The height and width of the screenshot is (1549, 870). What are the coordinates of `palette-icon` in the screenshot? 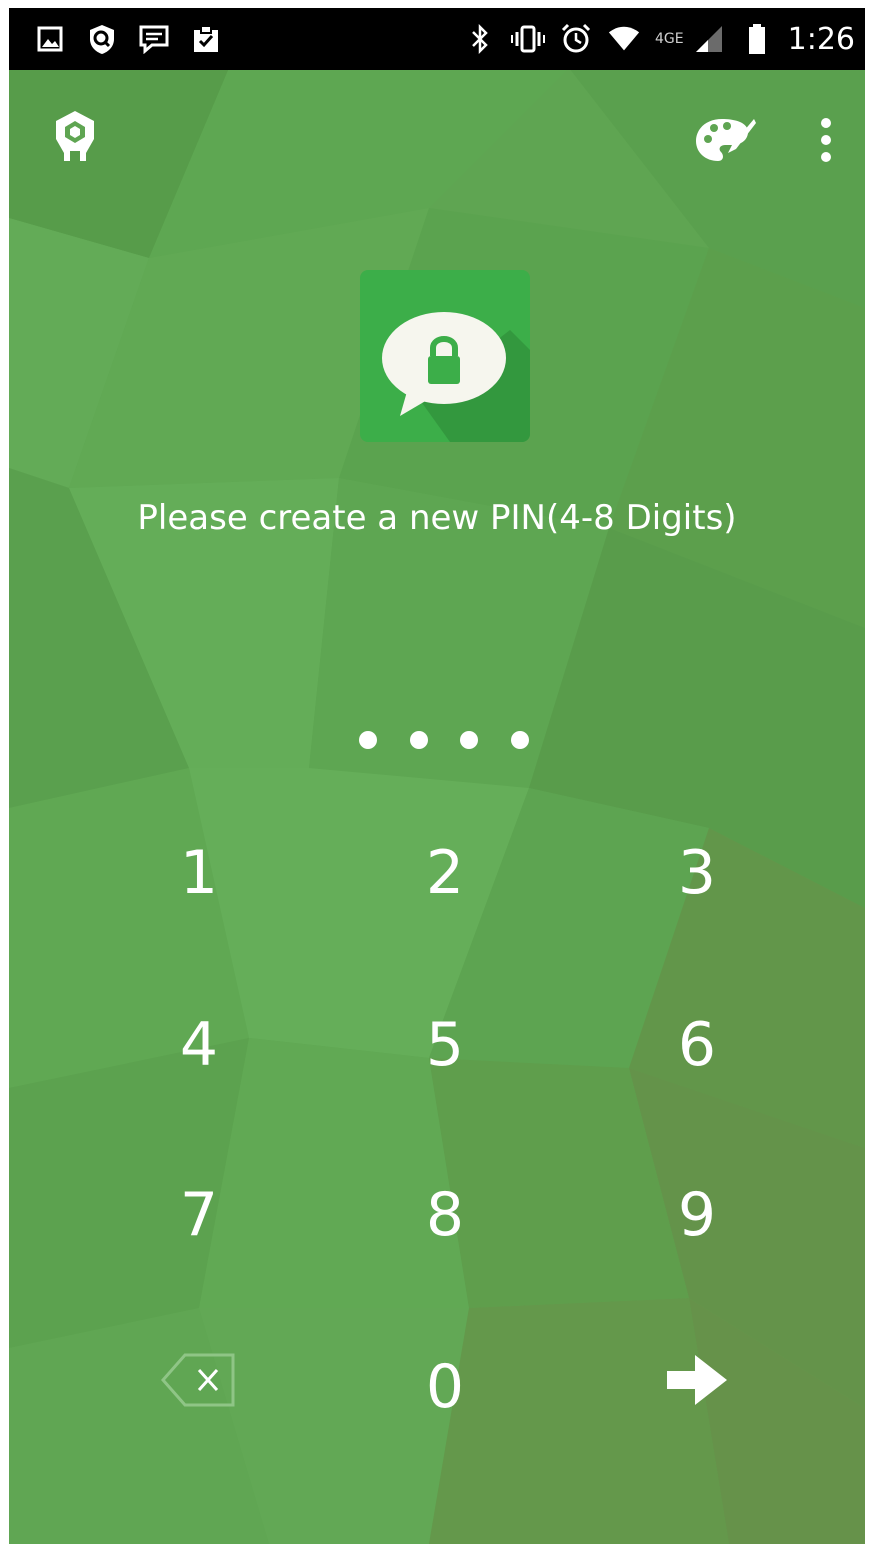 It's located at (725, 139).